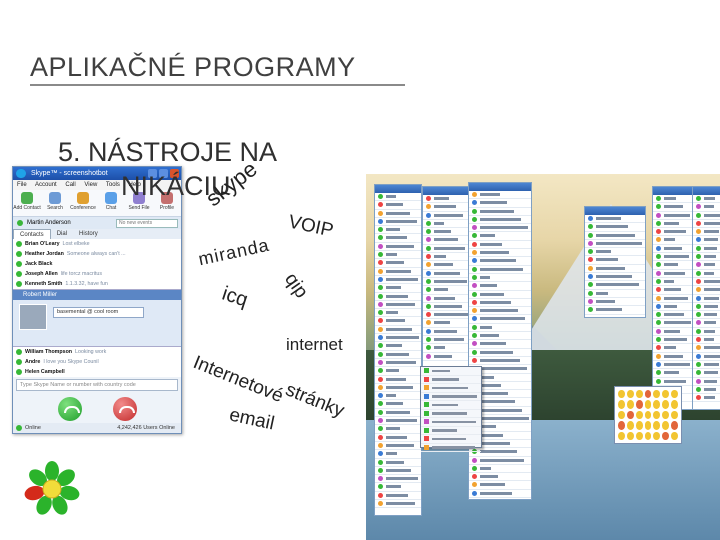 The width and height of the screenshot is (720, 540). What do you see at coordinates (97, 244) in the screenshot?
I see `list-item: Brian O'Leary Lost elbeke` at bounding box center [97, 244].